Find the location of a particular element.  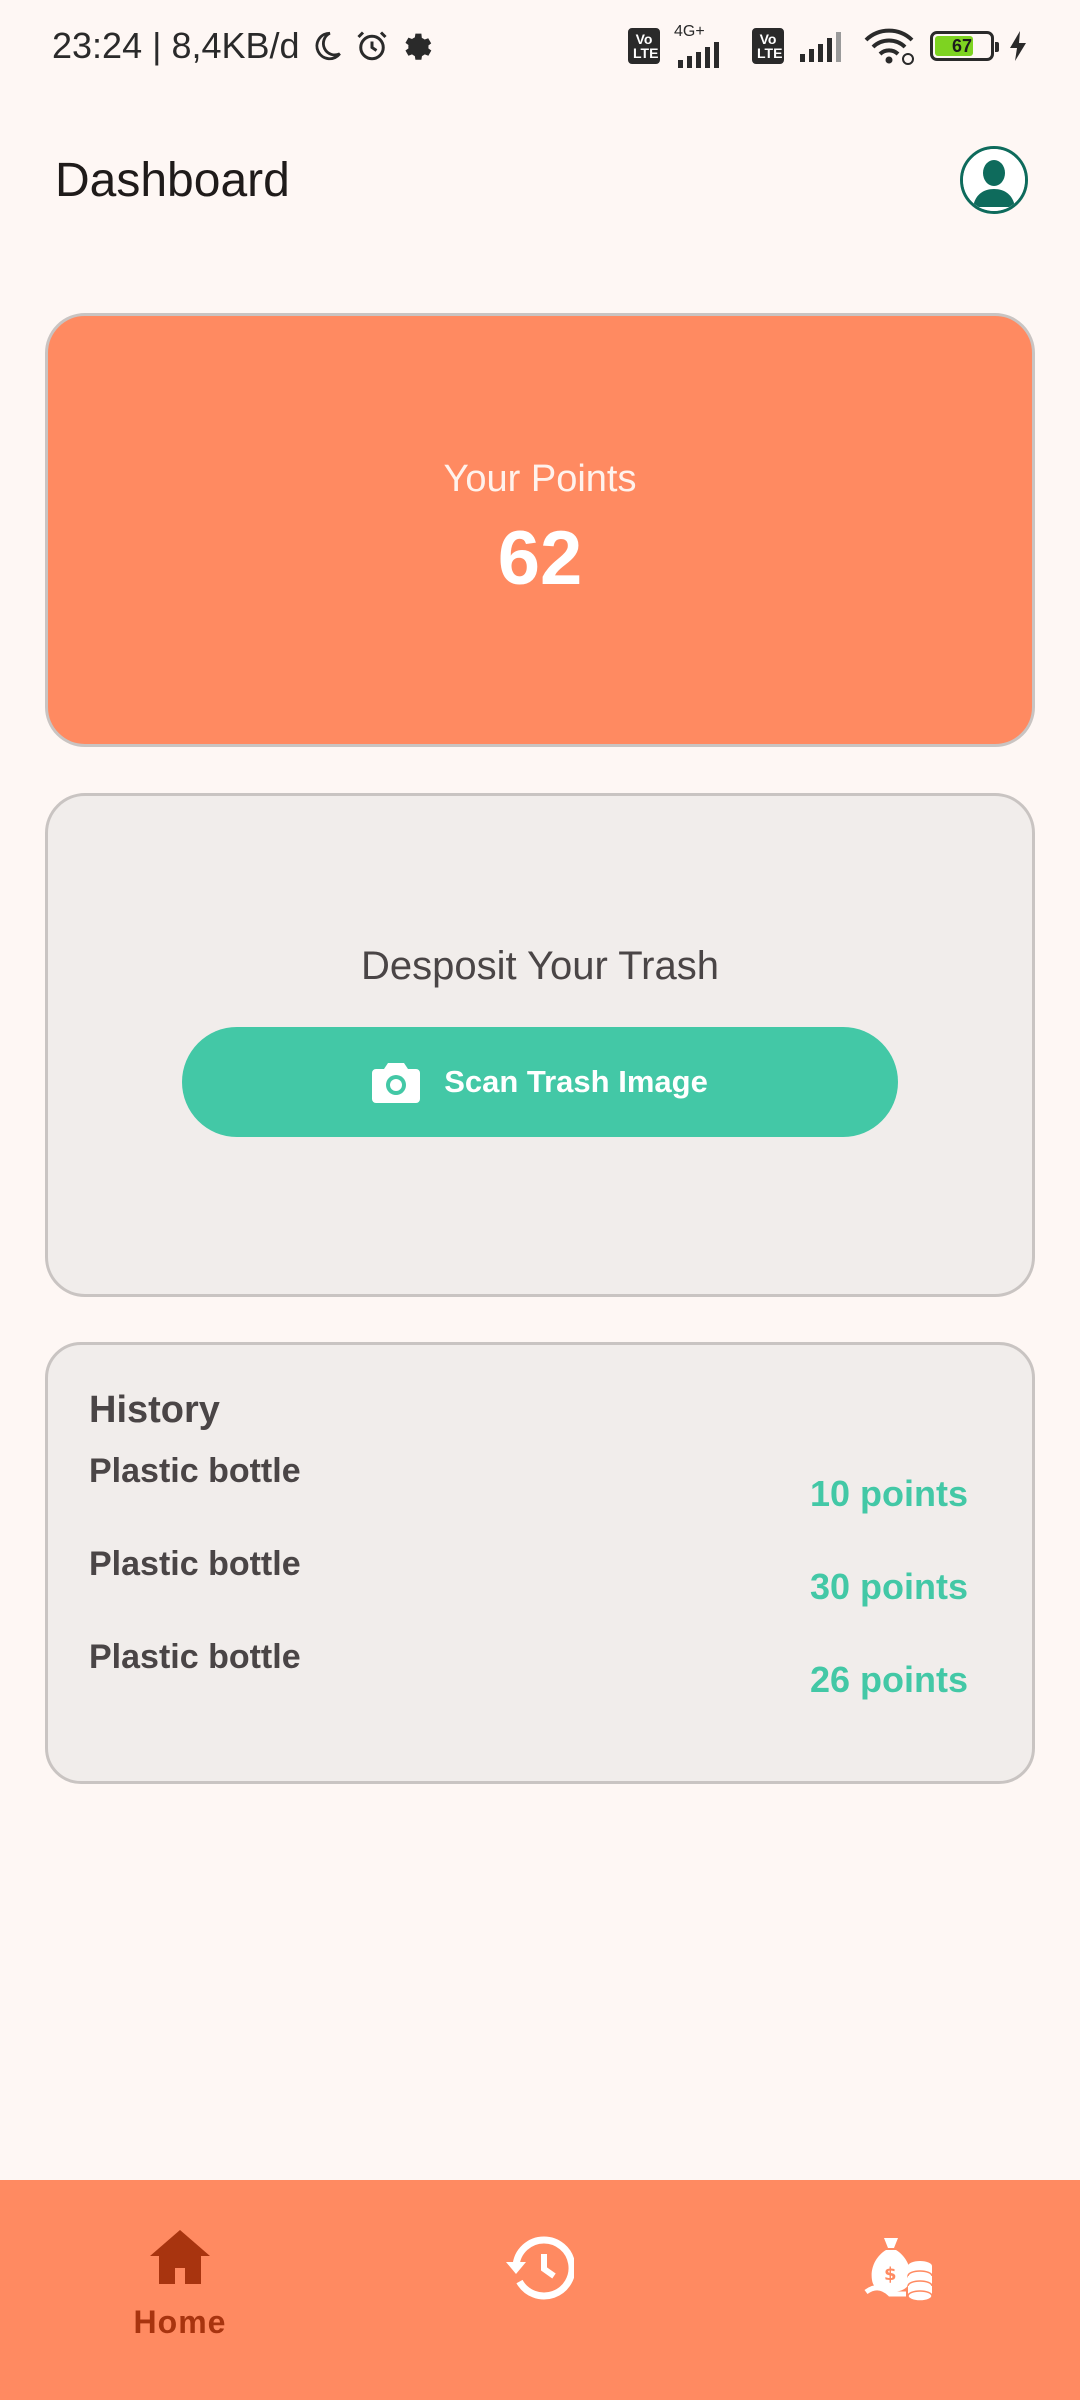

signal-bars-icon is located at coordinates (823, 46).